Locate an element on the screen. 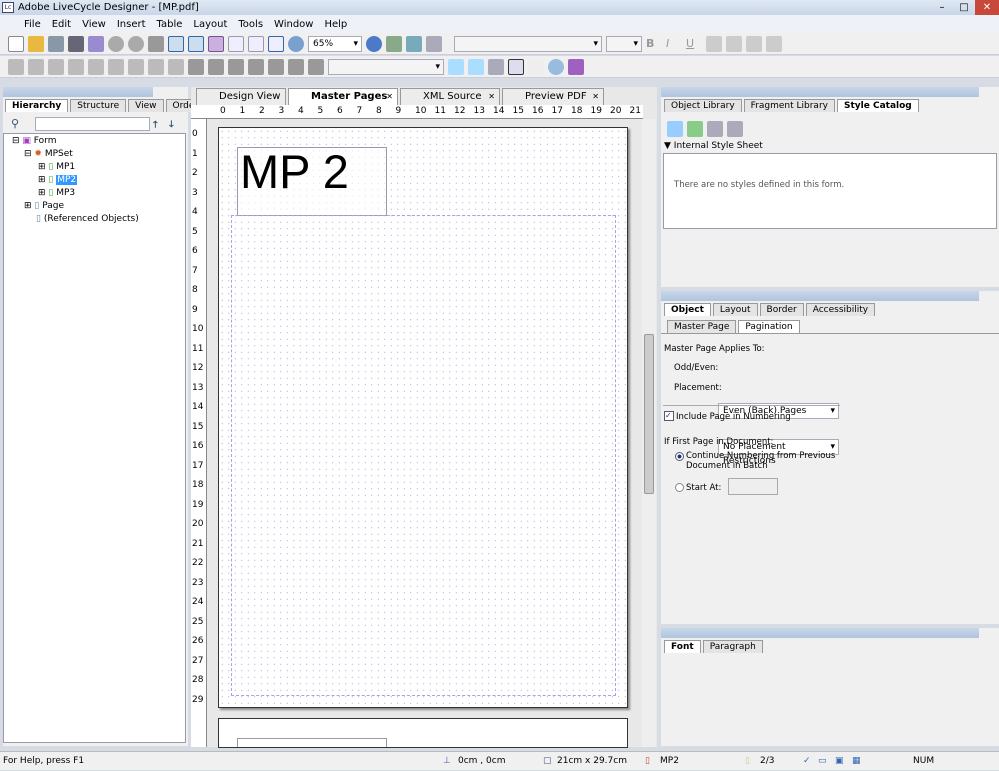 The height and width of the screenshot is (771, 999). save-icon is located at coordinates (56, 43).